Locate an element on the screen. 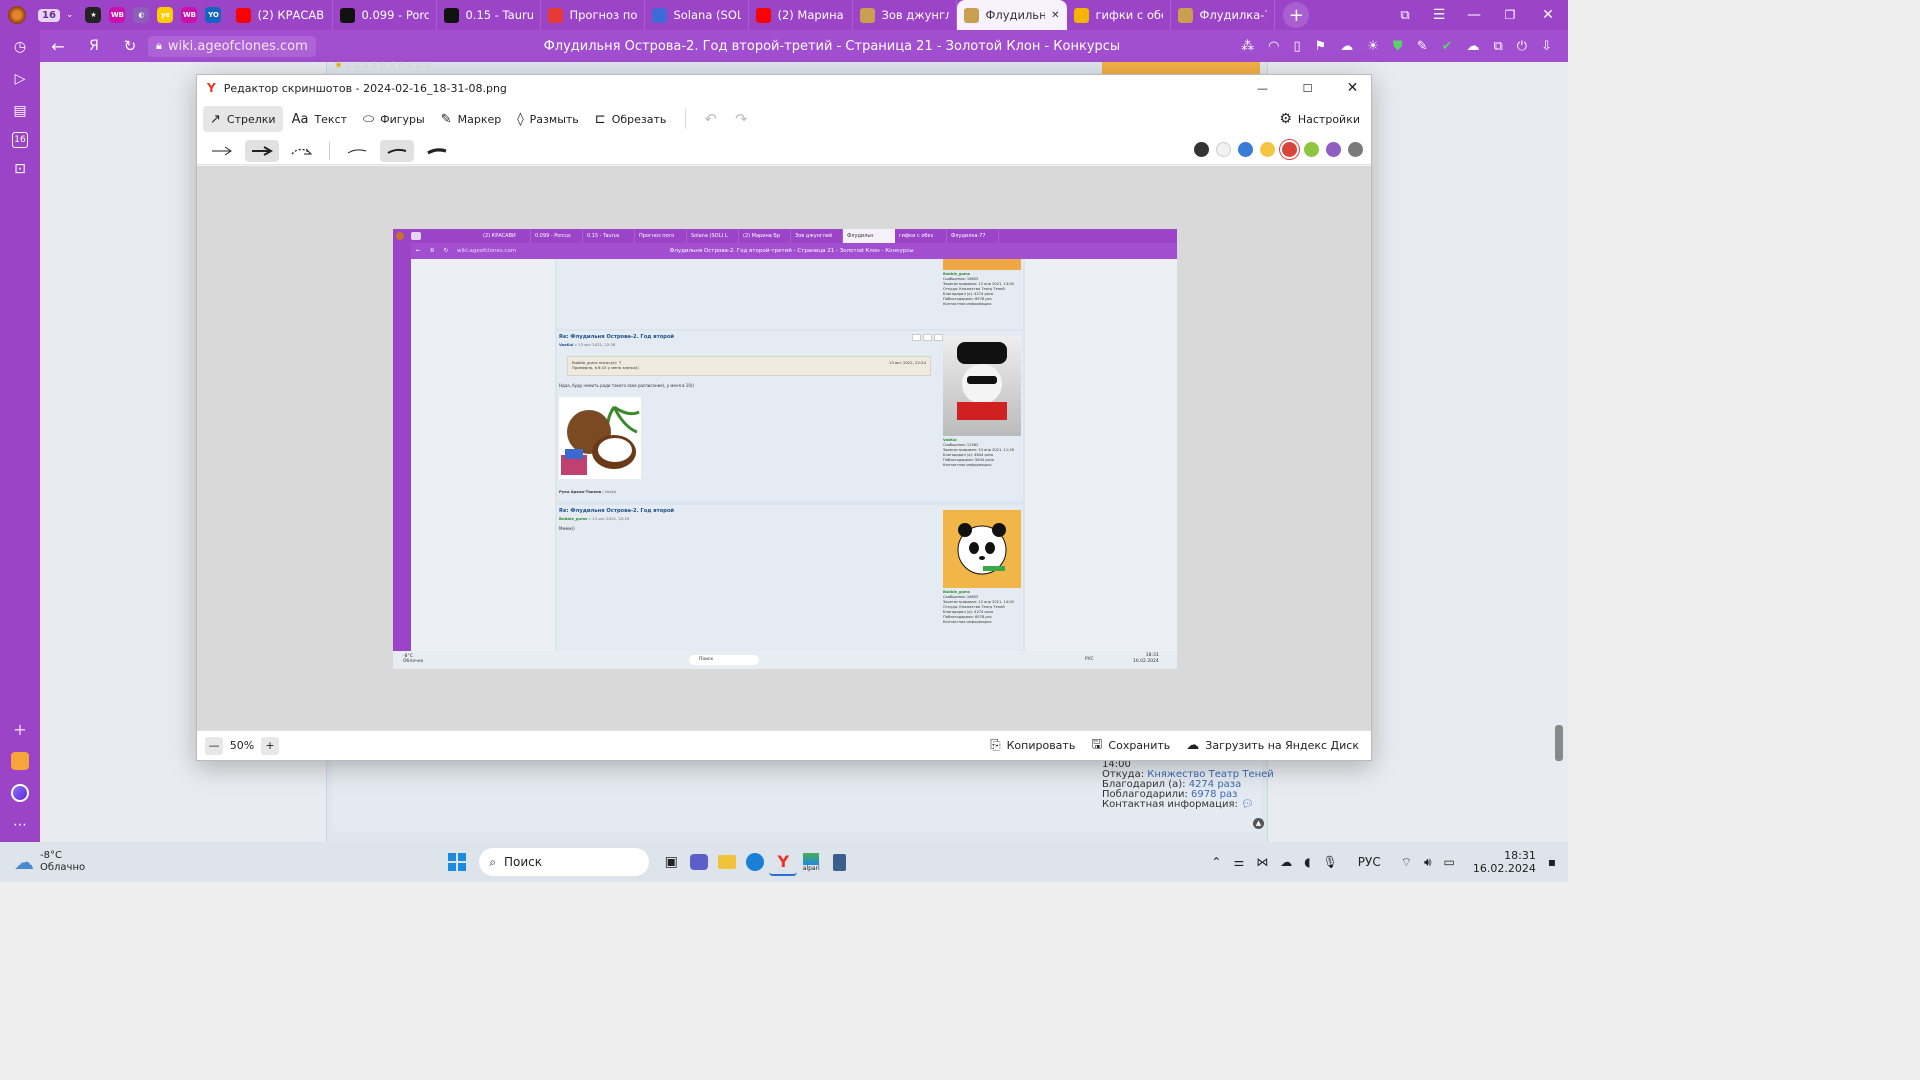  ext-pen-icon: ✎ is located at coordinates (1422, 46).